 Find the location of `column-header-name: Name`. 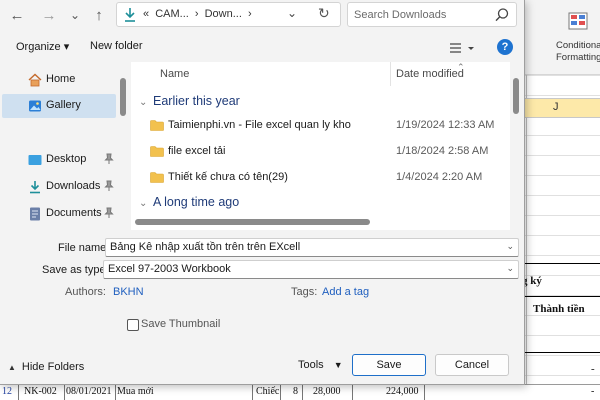

column-header-name: Name is located at coordinates (174, 74).